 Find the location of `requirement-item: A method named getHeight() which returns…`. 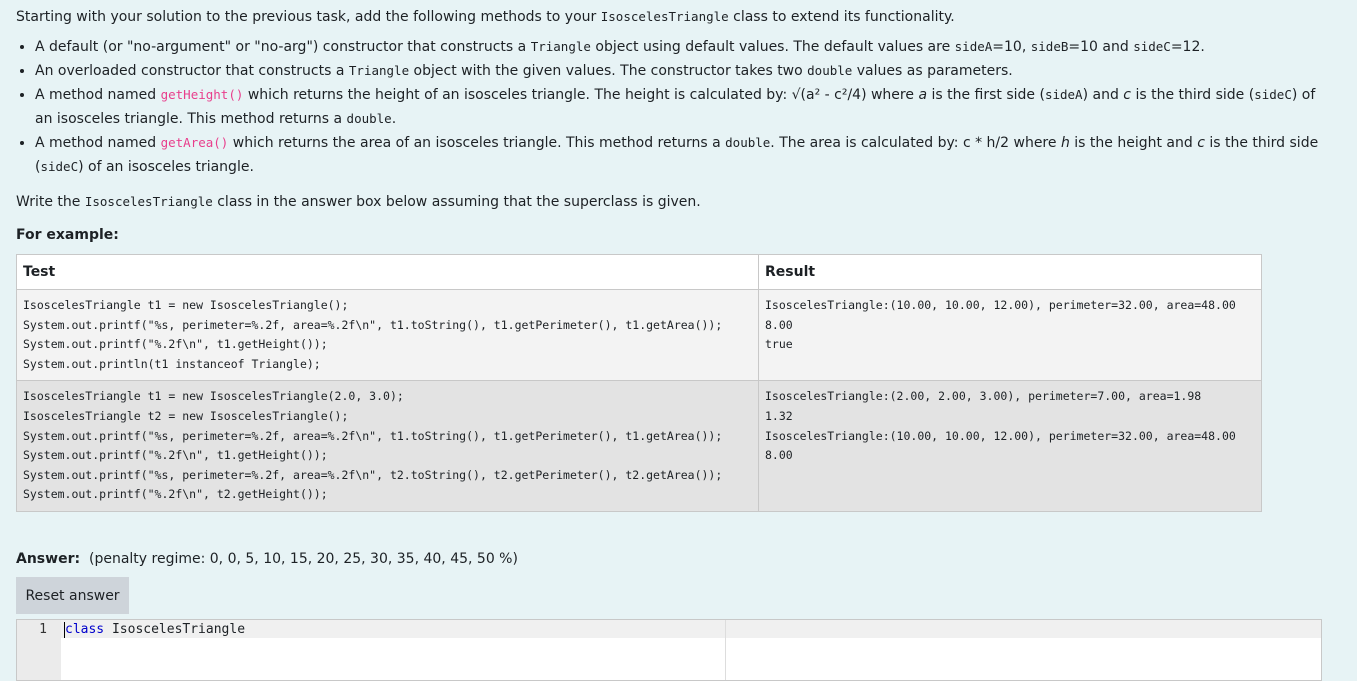

requirement-item: A method named getHeight() which returns… is located at coordinates (685, 107).